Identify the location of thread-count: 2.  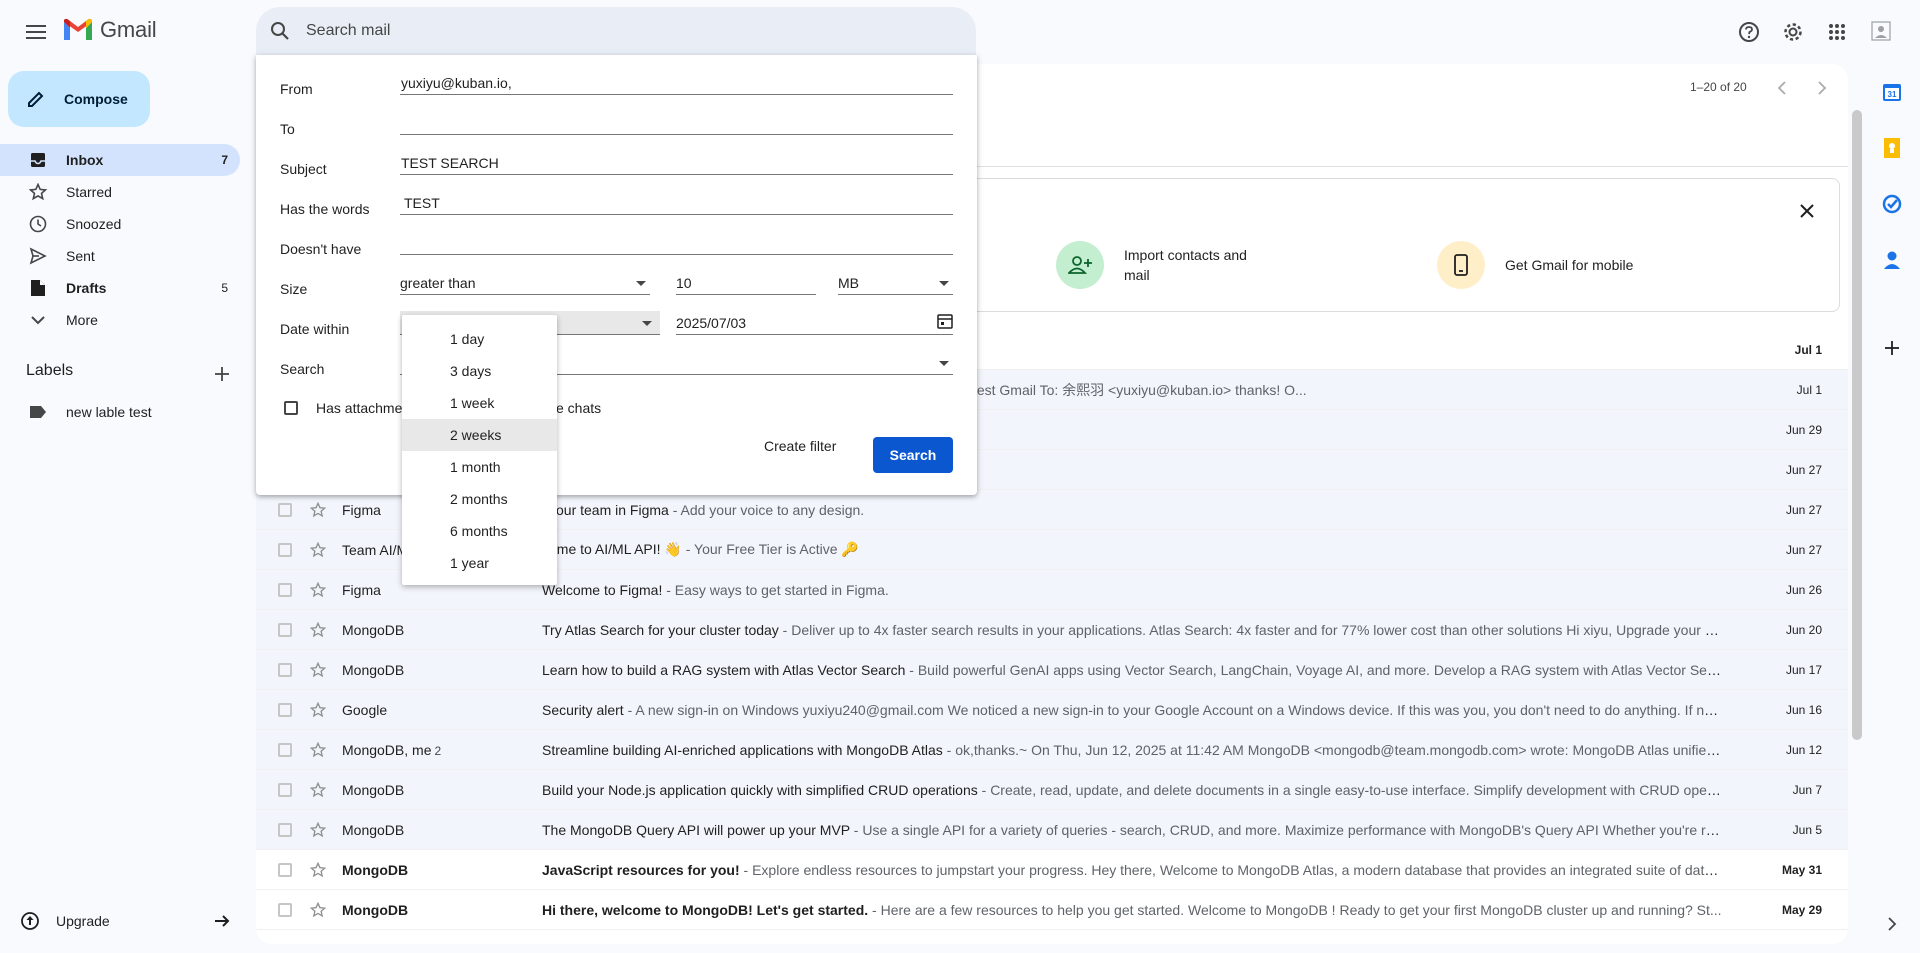
(438, 750).